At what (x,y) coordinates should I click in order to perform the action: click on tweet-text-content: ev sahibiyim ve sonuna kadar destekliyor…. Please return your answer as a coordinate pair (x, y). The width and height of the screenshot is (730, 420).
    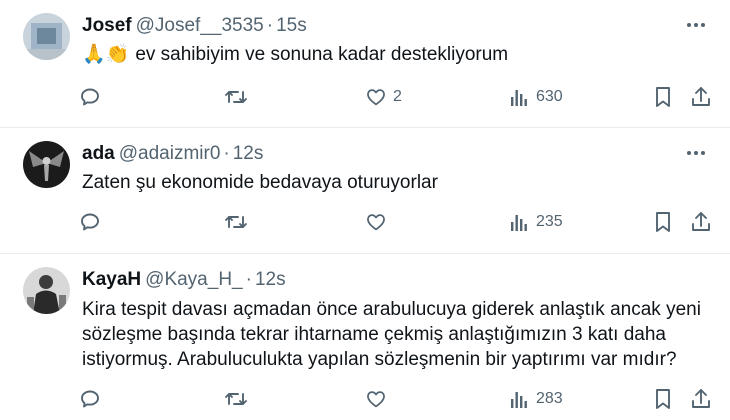
    Looking at the image, I should click on (322, 54).